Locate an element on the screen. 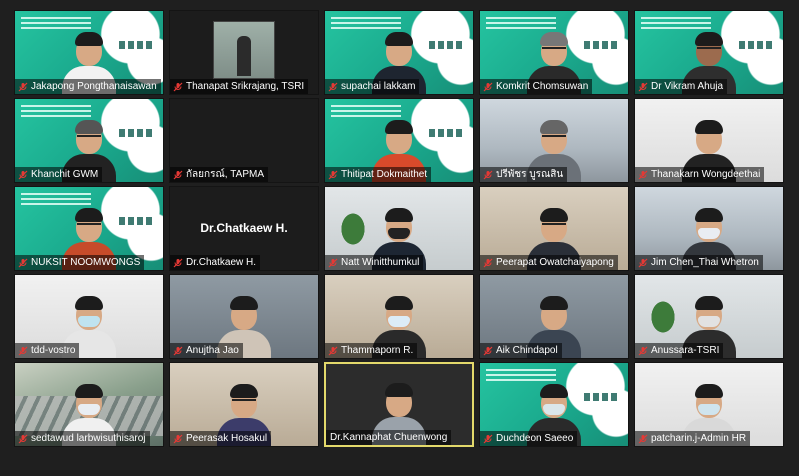  participant-name-label: patcharin.j-Admin HR is located at coordinates (693, 438).